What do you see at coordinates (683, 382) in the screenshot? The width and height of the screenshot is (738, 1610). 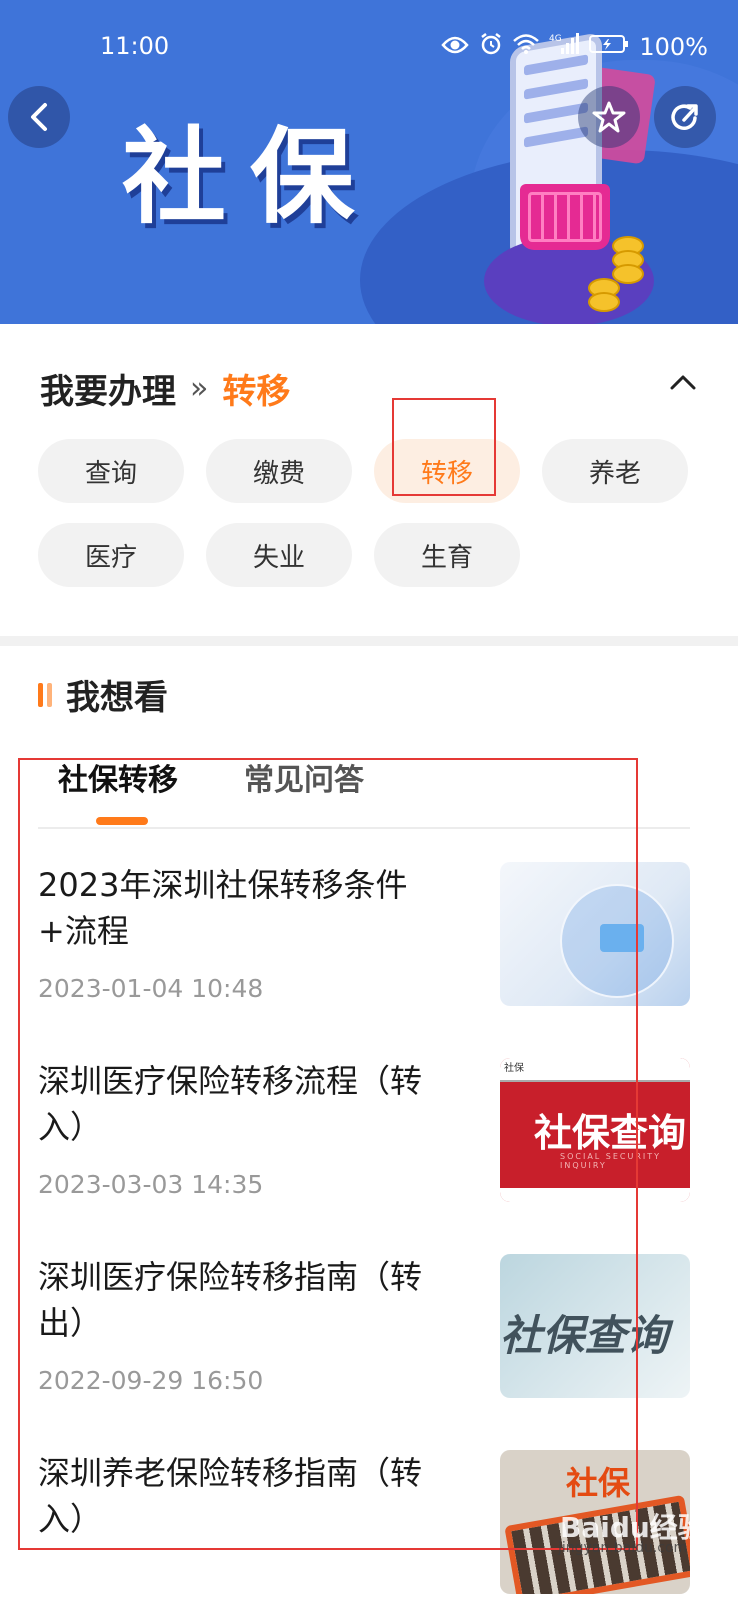 I see `chevron-up-icon` at bounding box center [683, 382].